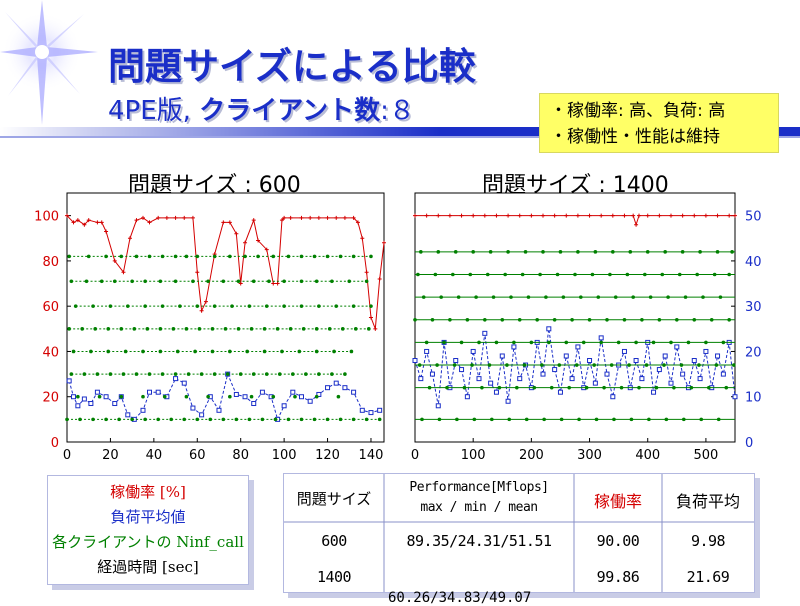 Image resolution: width=800 pixels, height=606 pixels. What do you see at coordinates (50, 352) in the screenshot?
I see `y-tick-label: 40` at bounding box center [50, 352].